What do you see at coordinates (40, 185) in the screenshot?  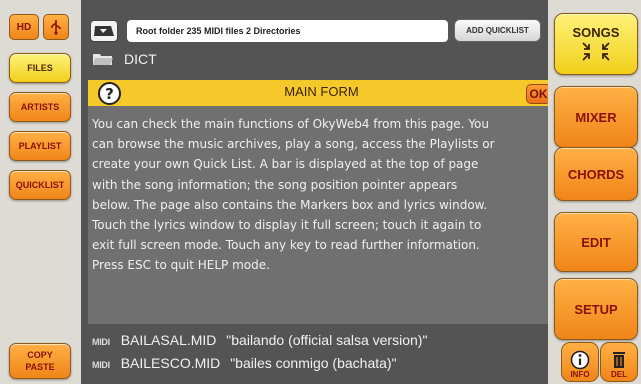 I see `nav-quicklist-button: QUICKLIST` at bounding box center [40, 185].